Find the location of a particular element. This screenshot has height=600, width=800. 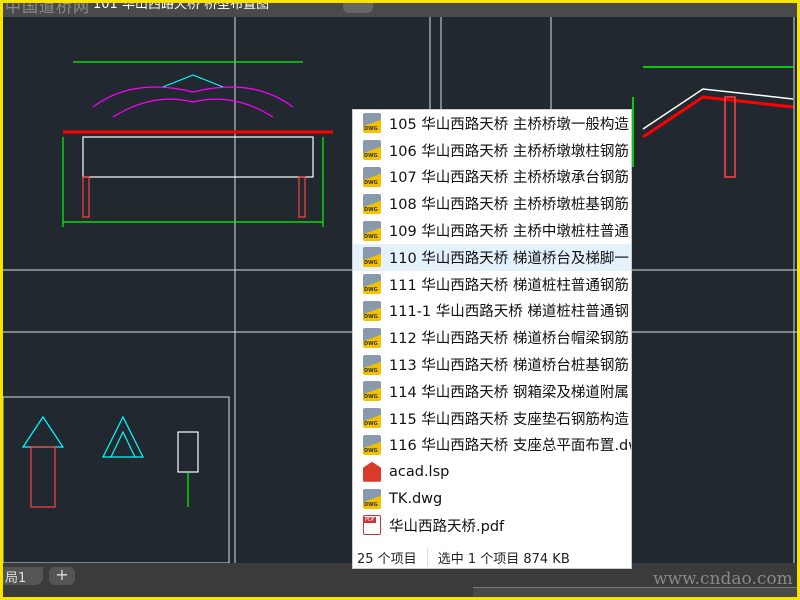

file-item: PDF 华山西路天桥.pdf is located at coordinates (492, 525).